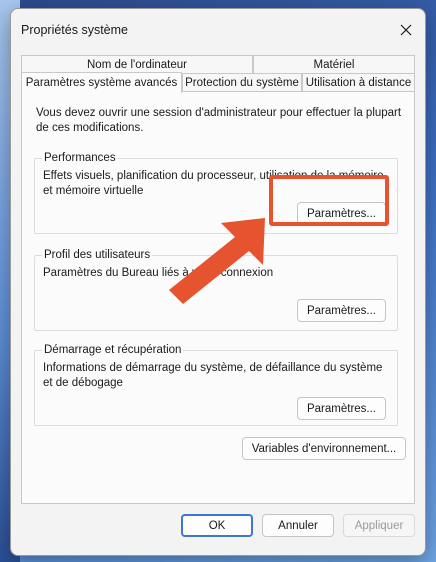 Image resolution: width=436 pixels, height=562 pixels. I want to click on close-icon, so click(406, 30).